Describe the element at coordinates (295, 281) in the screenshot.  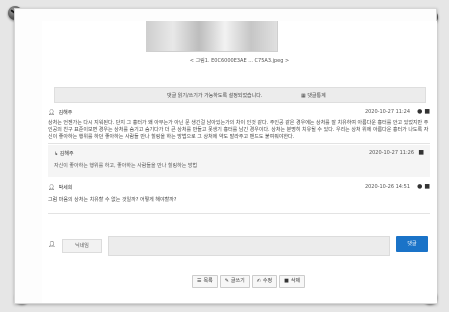
I see `delete-button-label: 삭제` at that location.